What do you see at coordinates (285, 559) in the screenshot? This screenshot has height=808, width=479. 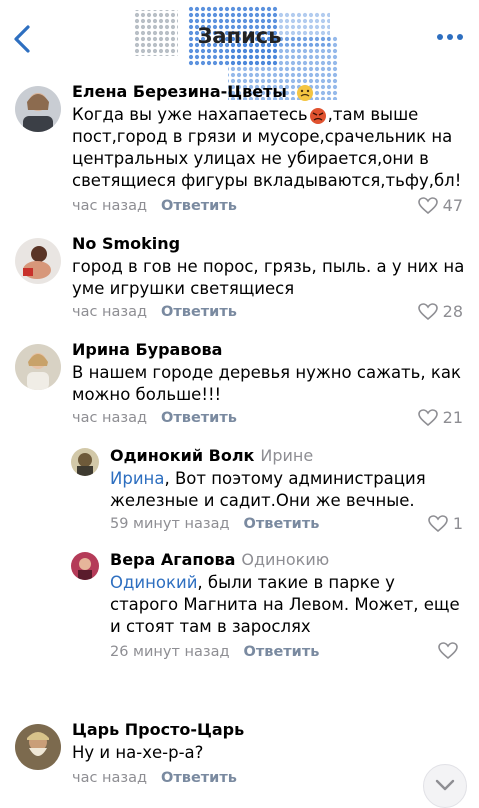 I see `reply-to-label: Одинокию` at bounding box center [285, 559].